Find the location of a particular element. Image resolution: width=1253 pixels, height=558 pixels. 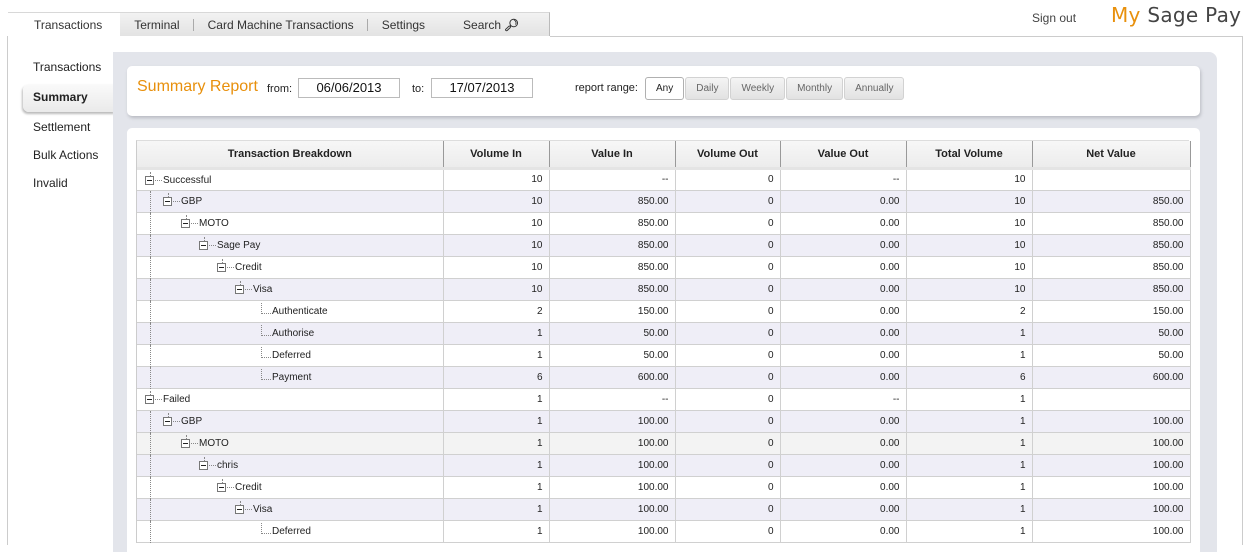

value-out-cell: -- is located at coordinates (843, 179).